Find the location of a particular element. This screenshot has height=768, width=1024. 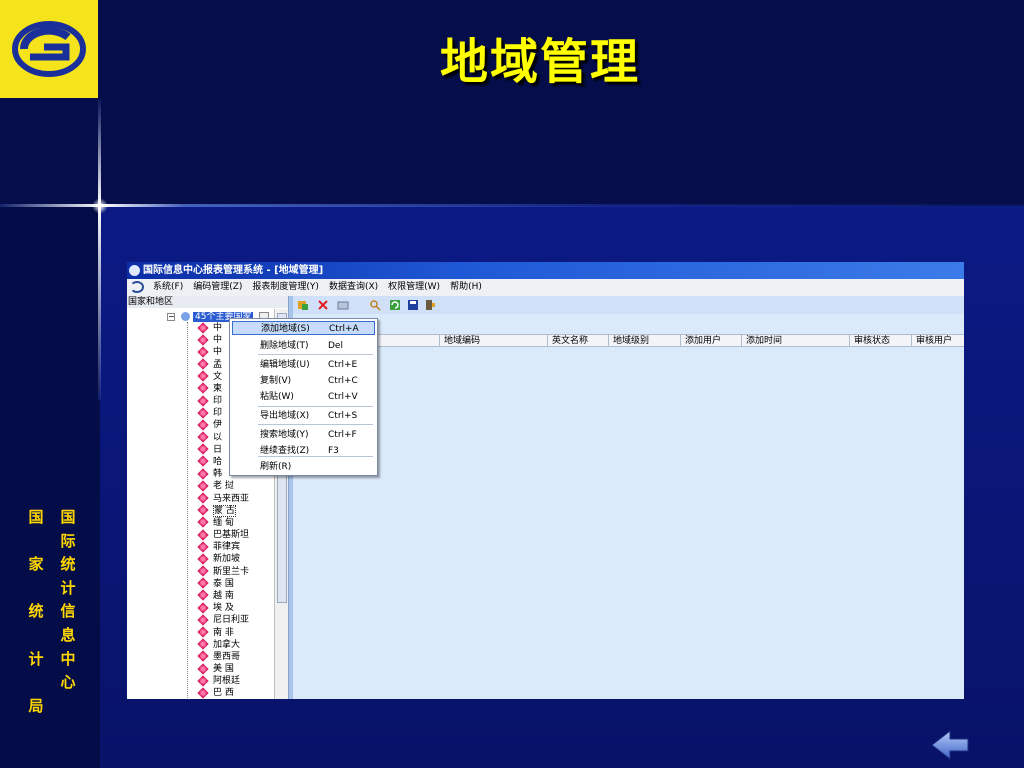

context-menu-item: 编辑地域(U) Ctrl+E is located at coordinates (303, 365).